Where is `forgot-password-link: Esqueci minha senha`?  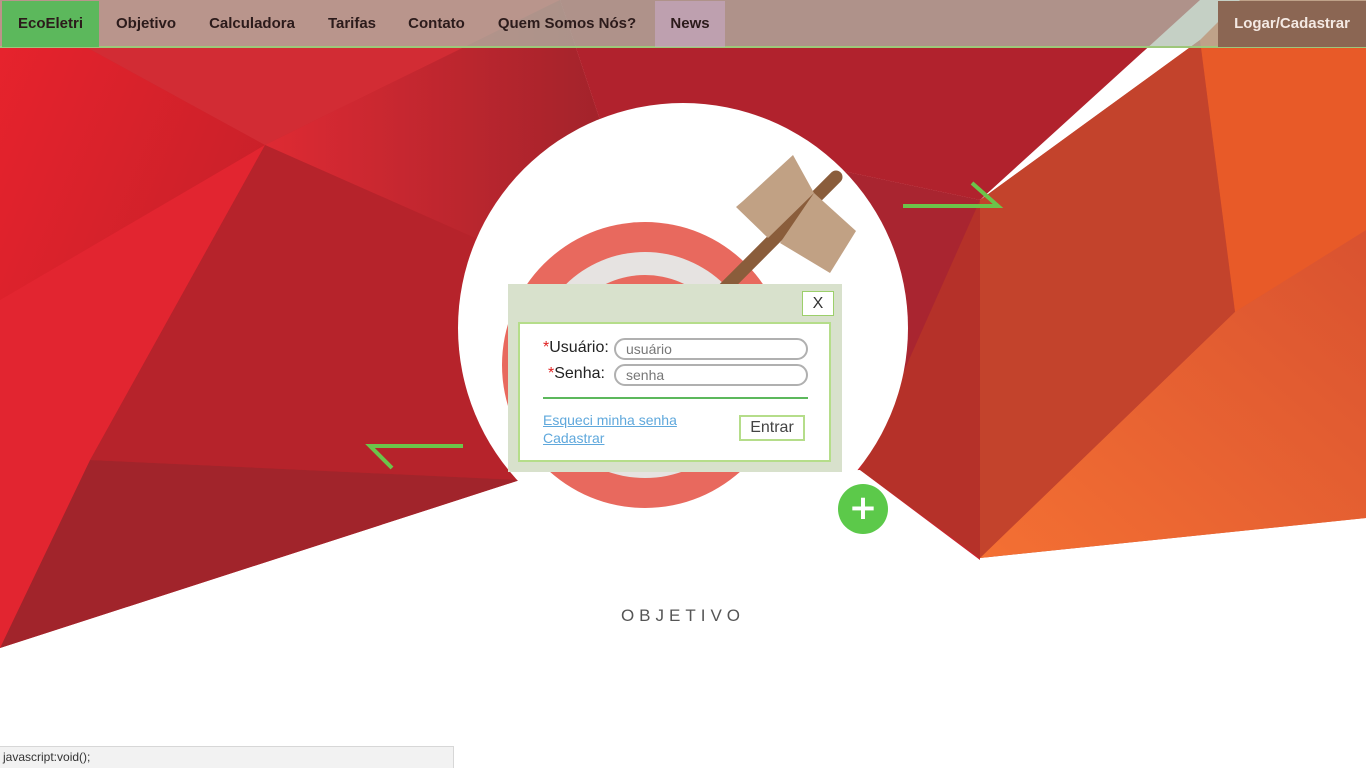
forgot-password-link: Esqueci minha senha is located at coordinates (610, 420).